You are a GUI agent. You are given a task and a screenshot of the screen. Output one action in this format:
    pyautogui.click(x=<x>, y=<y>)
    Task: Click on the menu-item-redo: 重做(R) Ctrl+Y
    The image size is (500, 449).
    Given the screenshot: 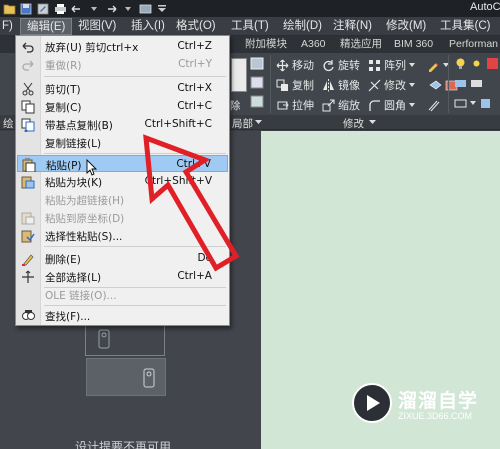 What is the action you would take?
    pyautogui.click(x=122, y=64)
    